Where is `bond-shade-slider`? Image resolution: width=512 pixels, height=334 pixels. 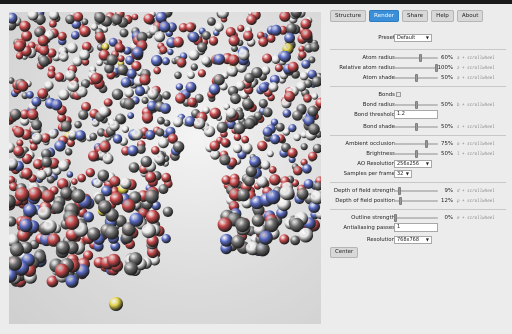
bond-shade-slider is located at coordinates (416, 127).